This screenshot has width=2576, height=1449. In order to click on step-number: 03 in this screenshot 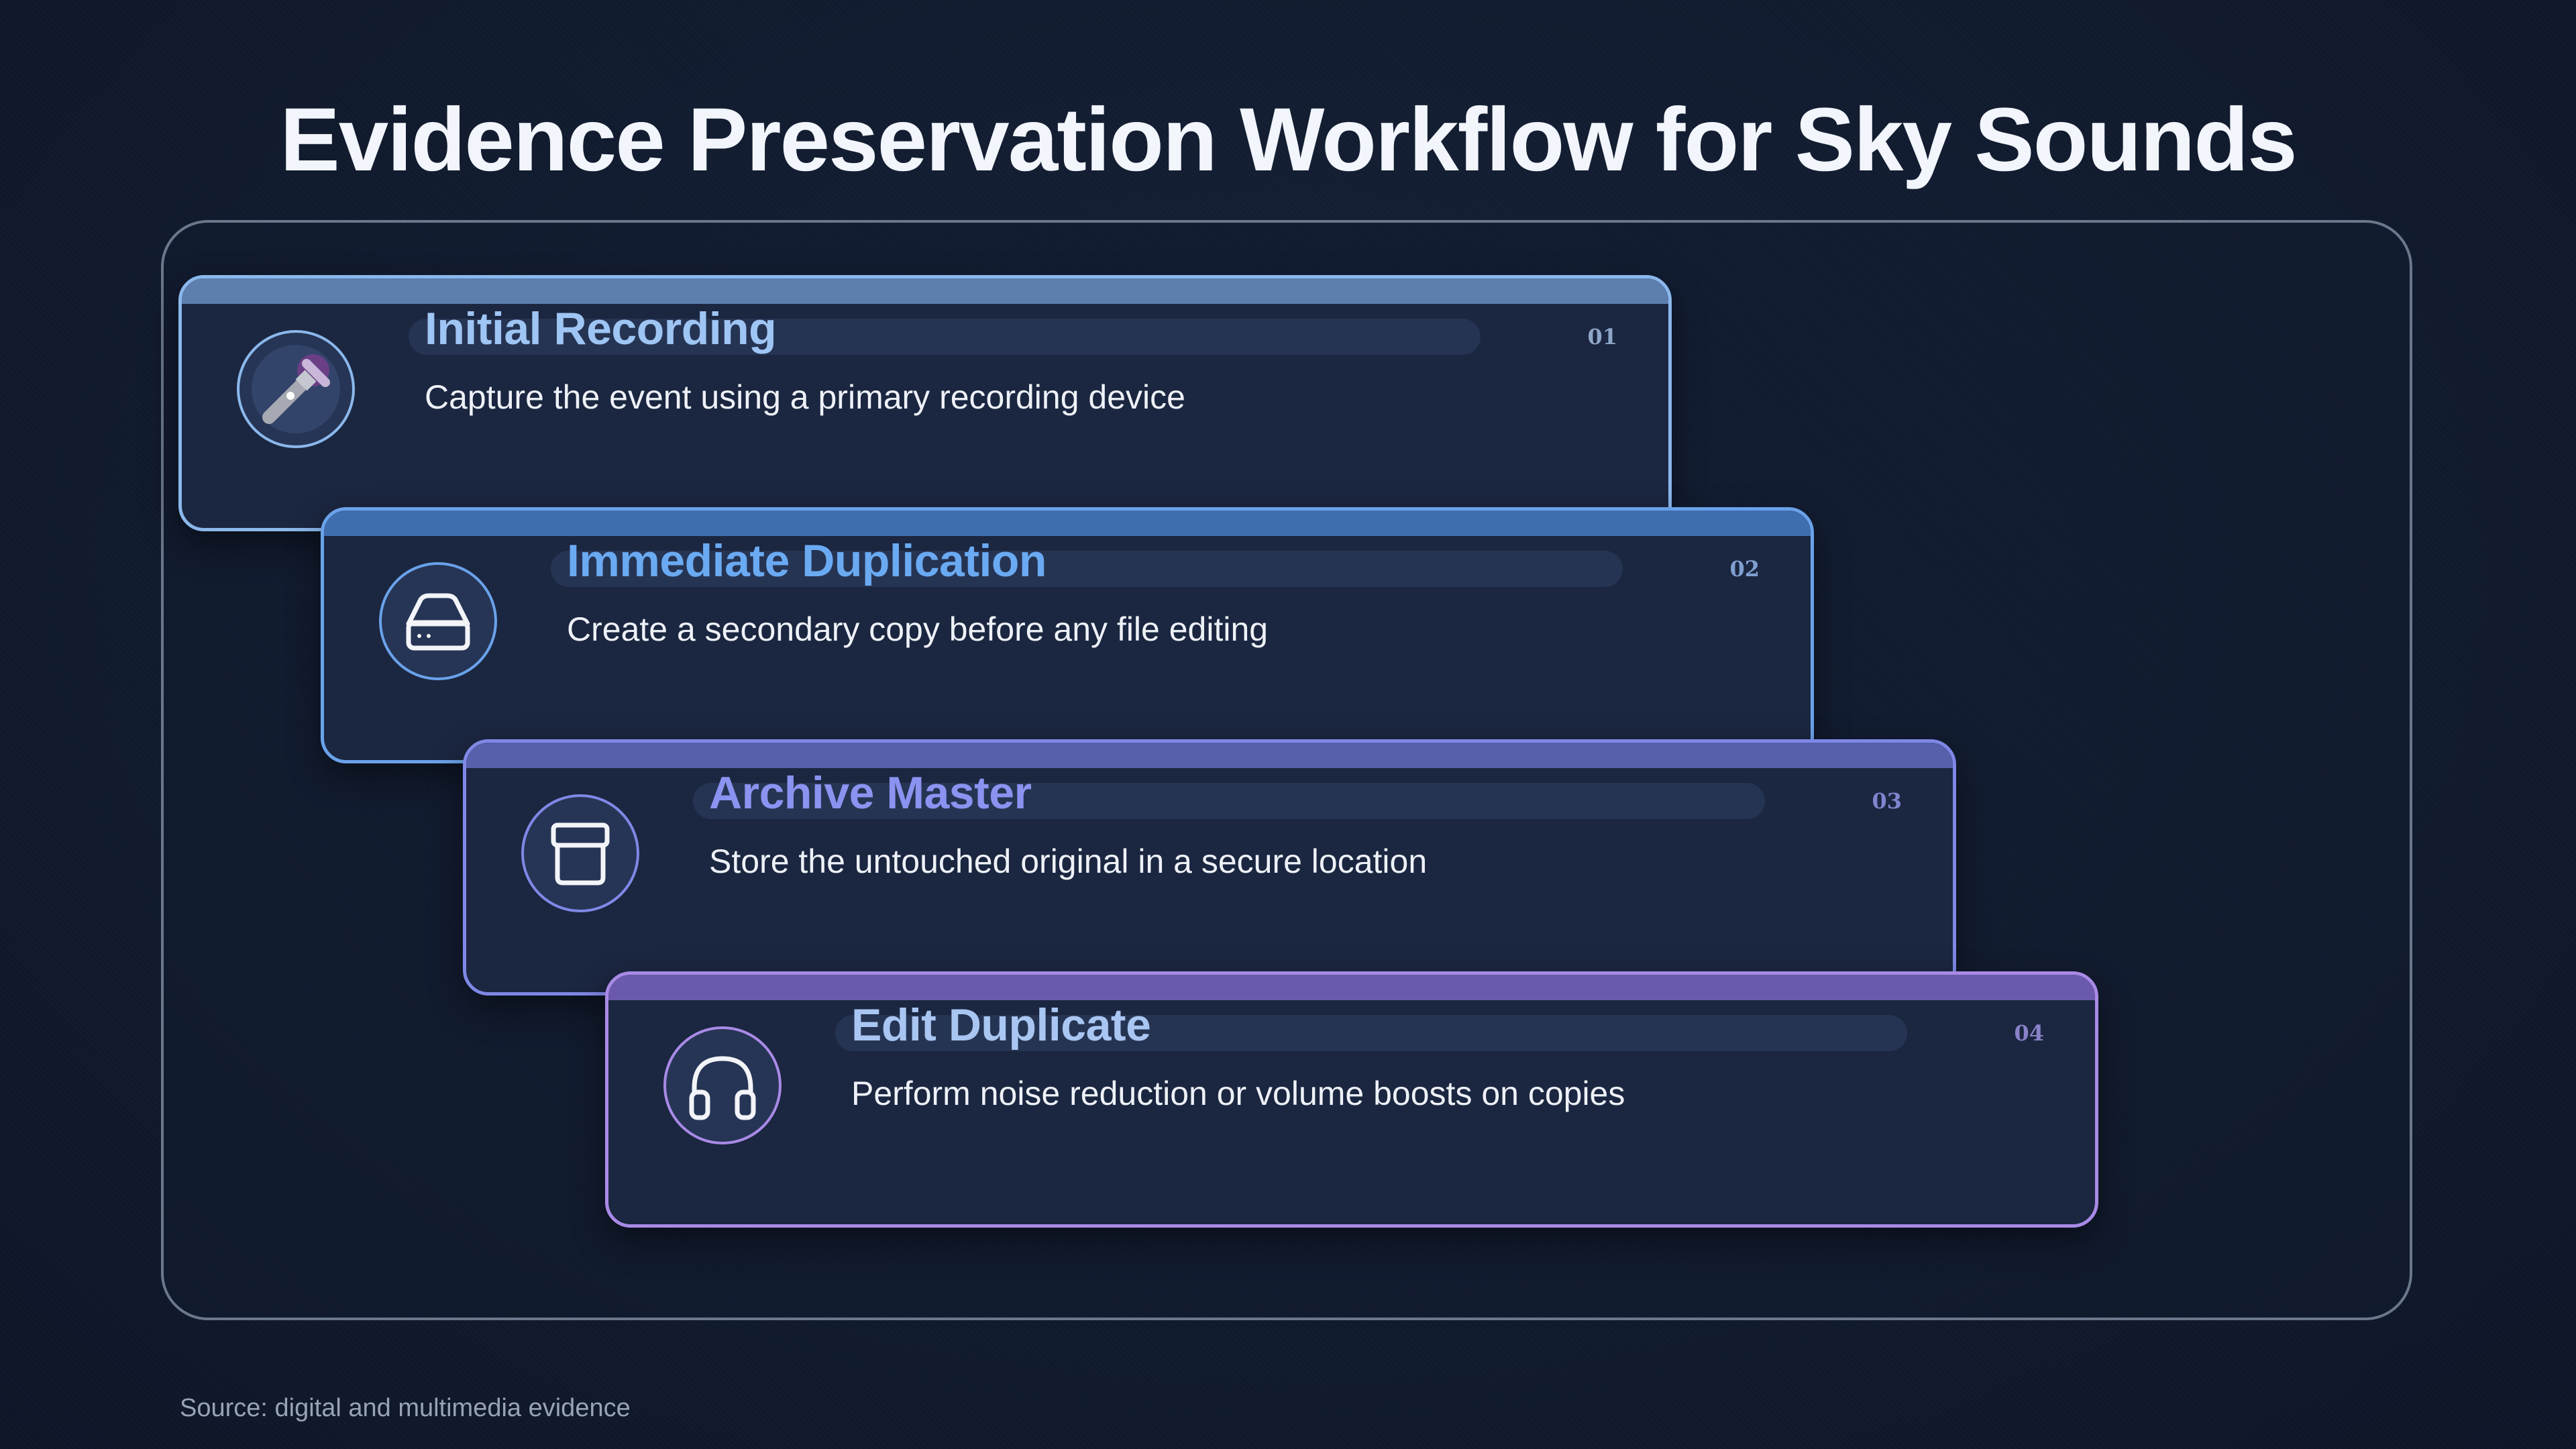, I will do `click(1887, 801)`.